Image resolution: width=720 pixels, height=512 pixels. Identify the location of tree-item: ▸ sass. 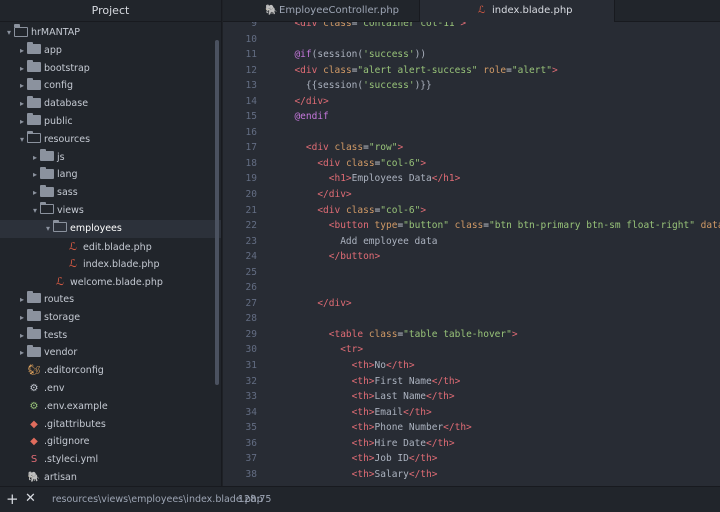
(110, 193).